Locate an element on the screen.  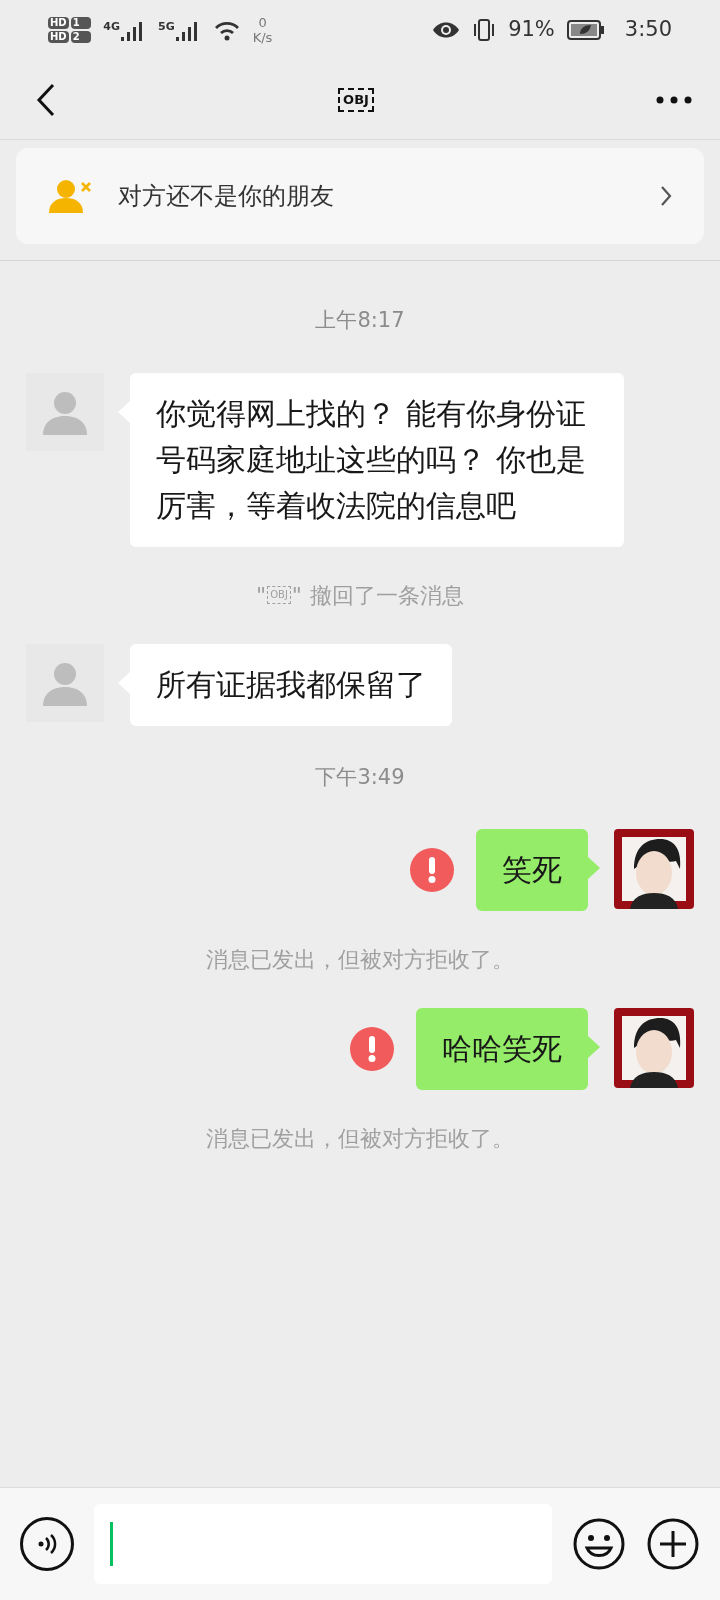
chevron-right-icon is located at coordinates (666, 196).